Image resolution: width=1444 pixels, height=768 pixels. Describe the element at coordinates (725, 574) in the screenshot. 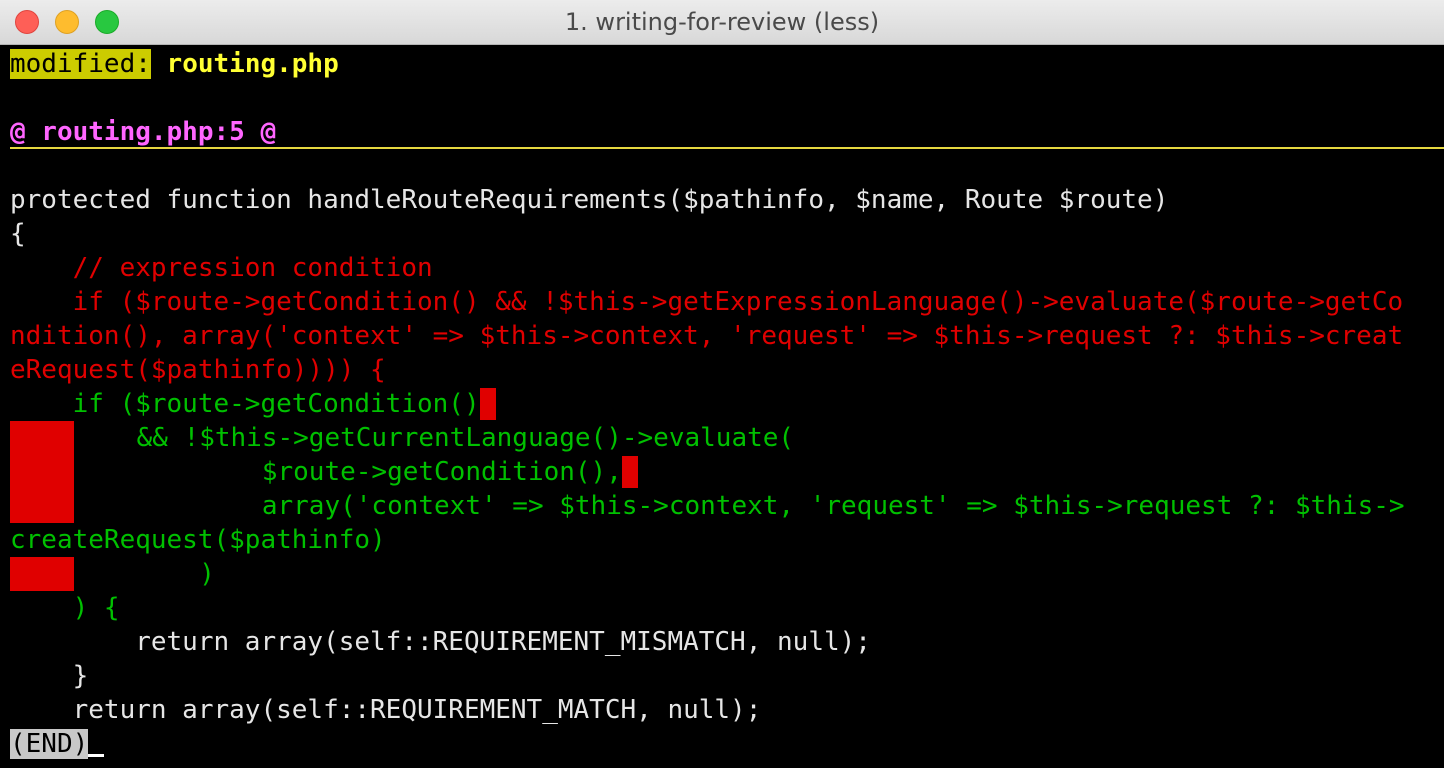

I see `added-line: )` at that location.